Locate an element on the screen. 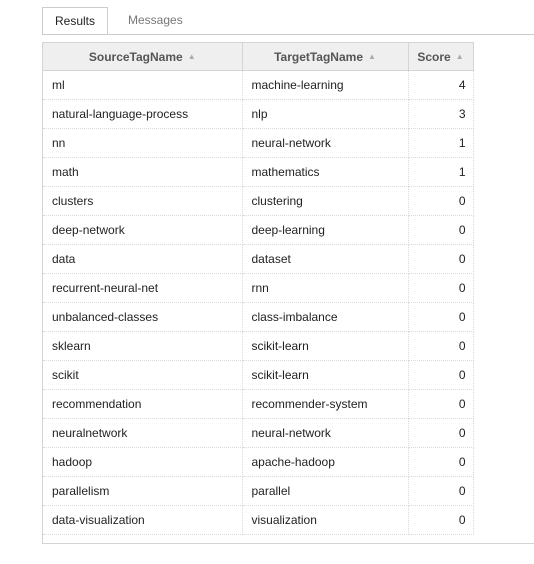 This screenshot has width=534, height=564. cell-target-tag: class-imbalance is located at coordinates (325, 317).